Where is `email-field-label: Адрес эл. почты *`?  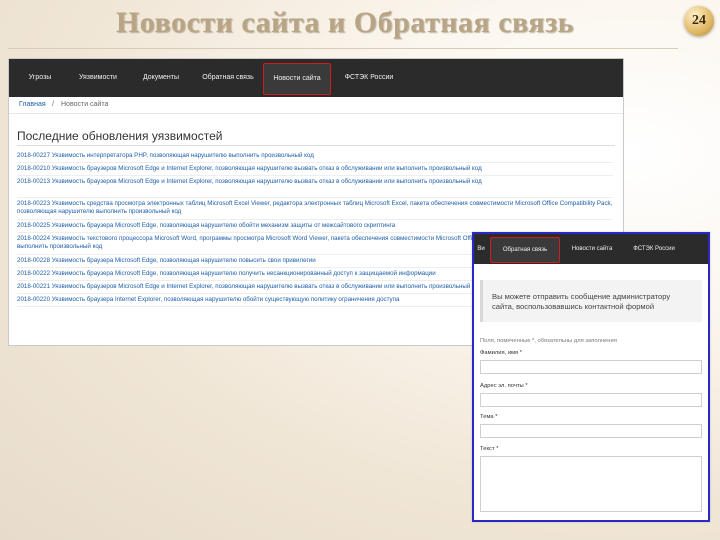
email-field-label: Адрес эл. почты * is located at coordinates (504, 386).